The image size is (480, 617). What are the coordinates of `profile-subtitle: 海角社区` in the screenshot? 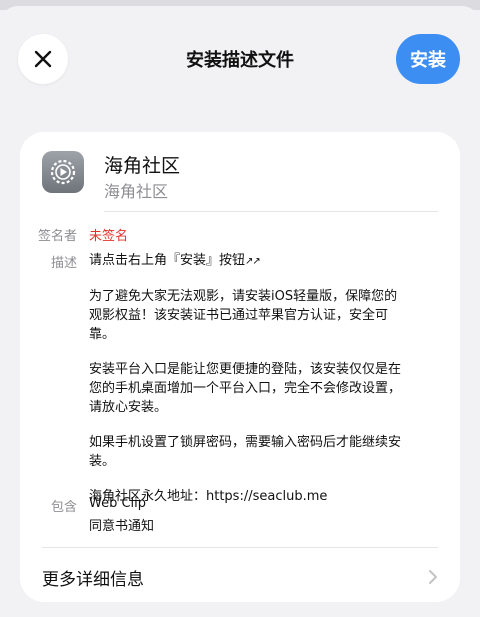 It's located at (136, 191).